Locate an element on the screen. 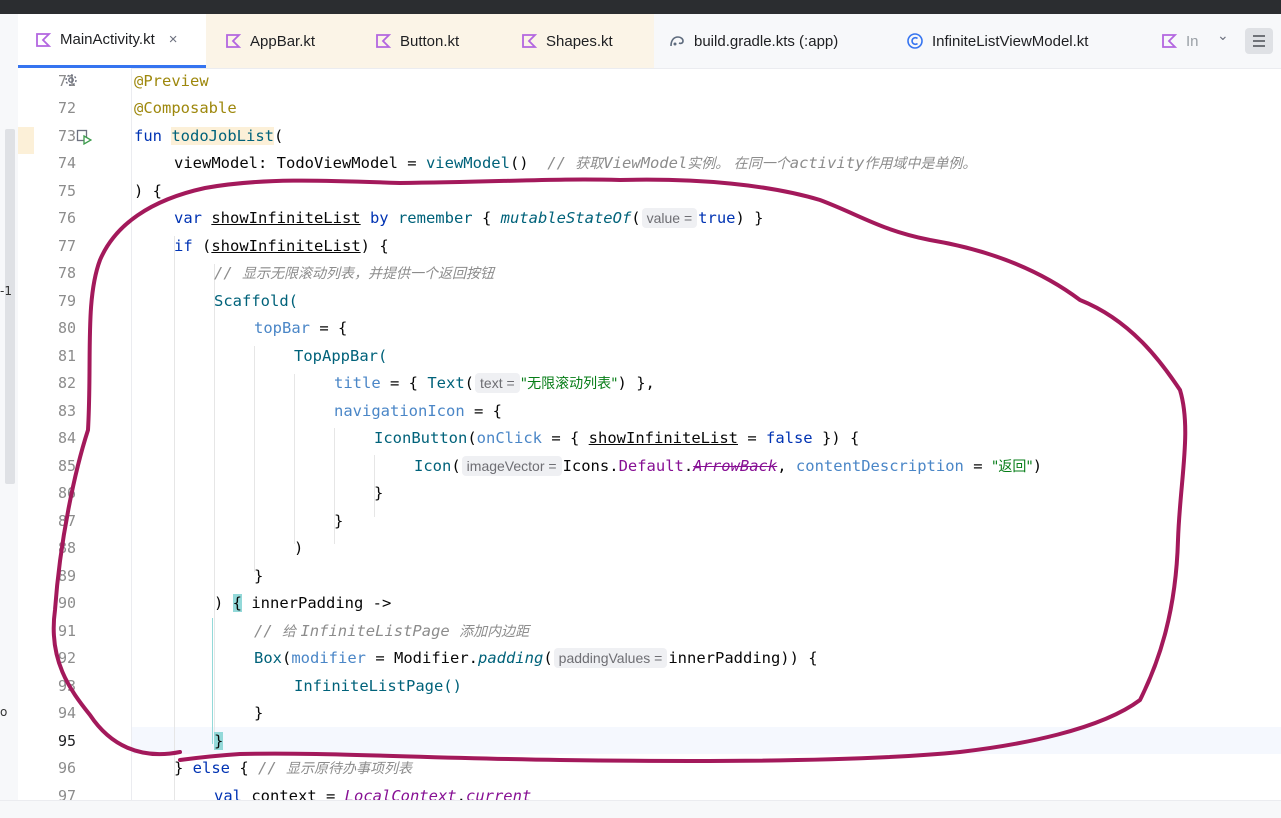 This screenshot has height=818, width=1281. code-line-95: } is located at coordinates (219, 741).